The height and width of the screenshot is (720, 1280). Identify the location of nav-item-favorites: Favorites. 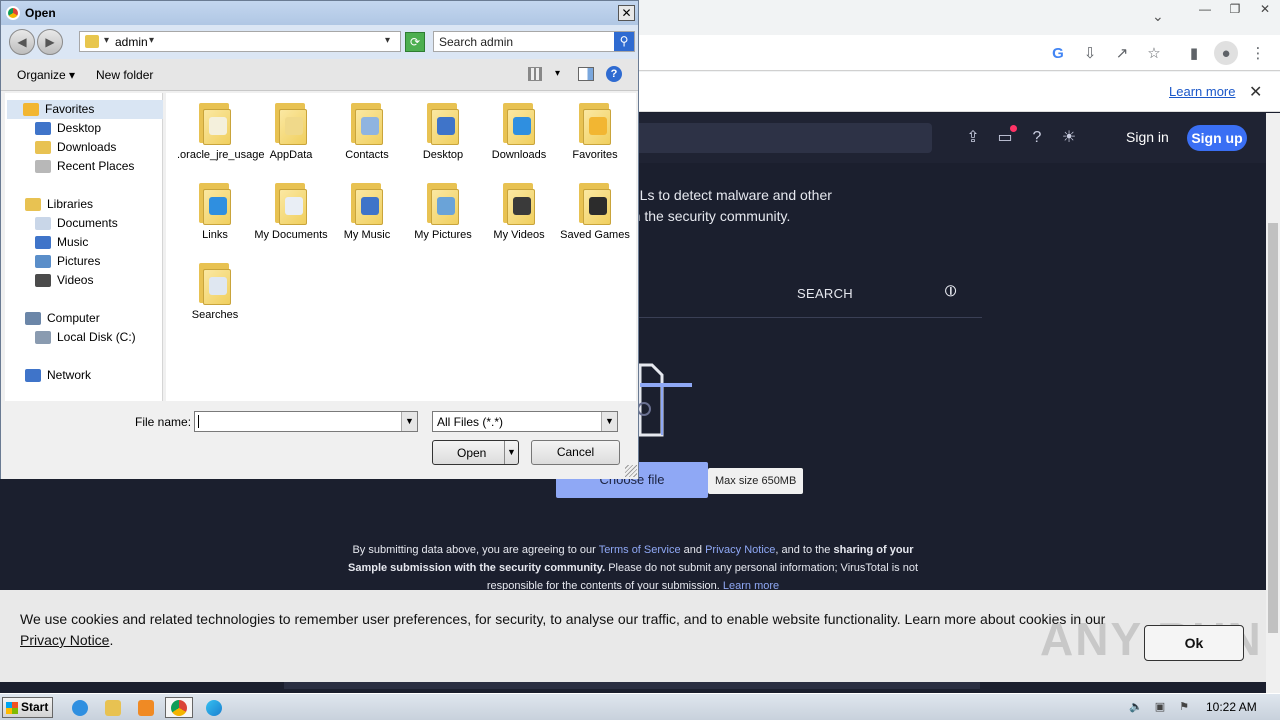
(85, 109).